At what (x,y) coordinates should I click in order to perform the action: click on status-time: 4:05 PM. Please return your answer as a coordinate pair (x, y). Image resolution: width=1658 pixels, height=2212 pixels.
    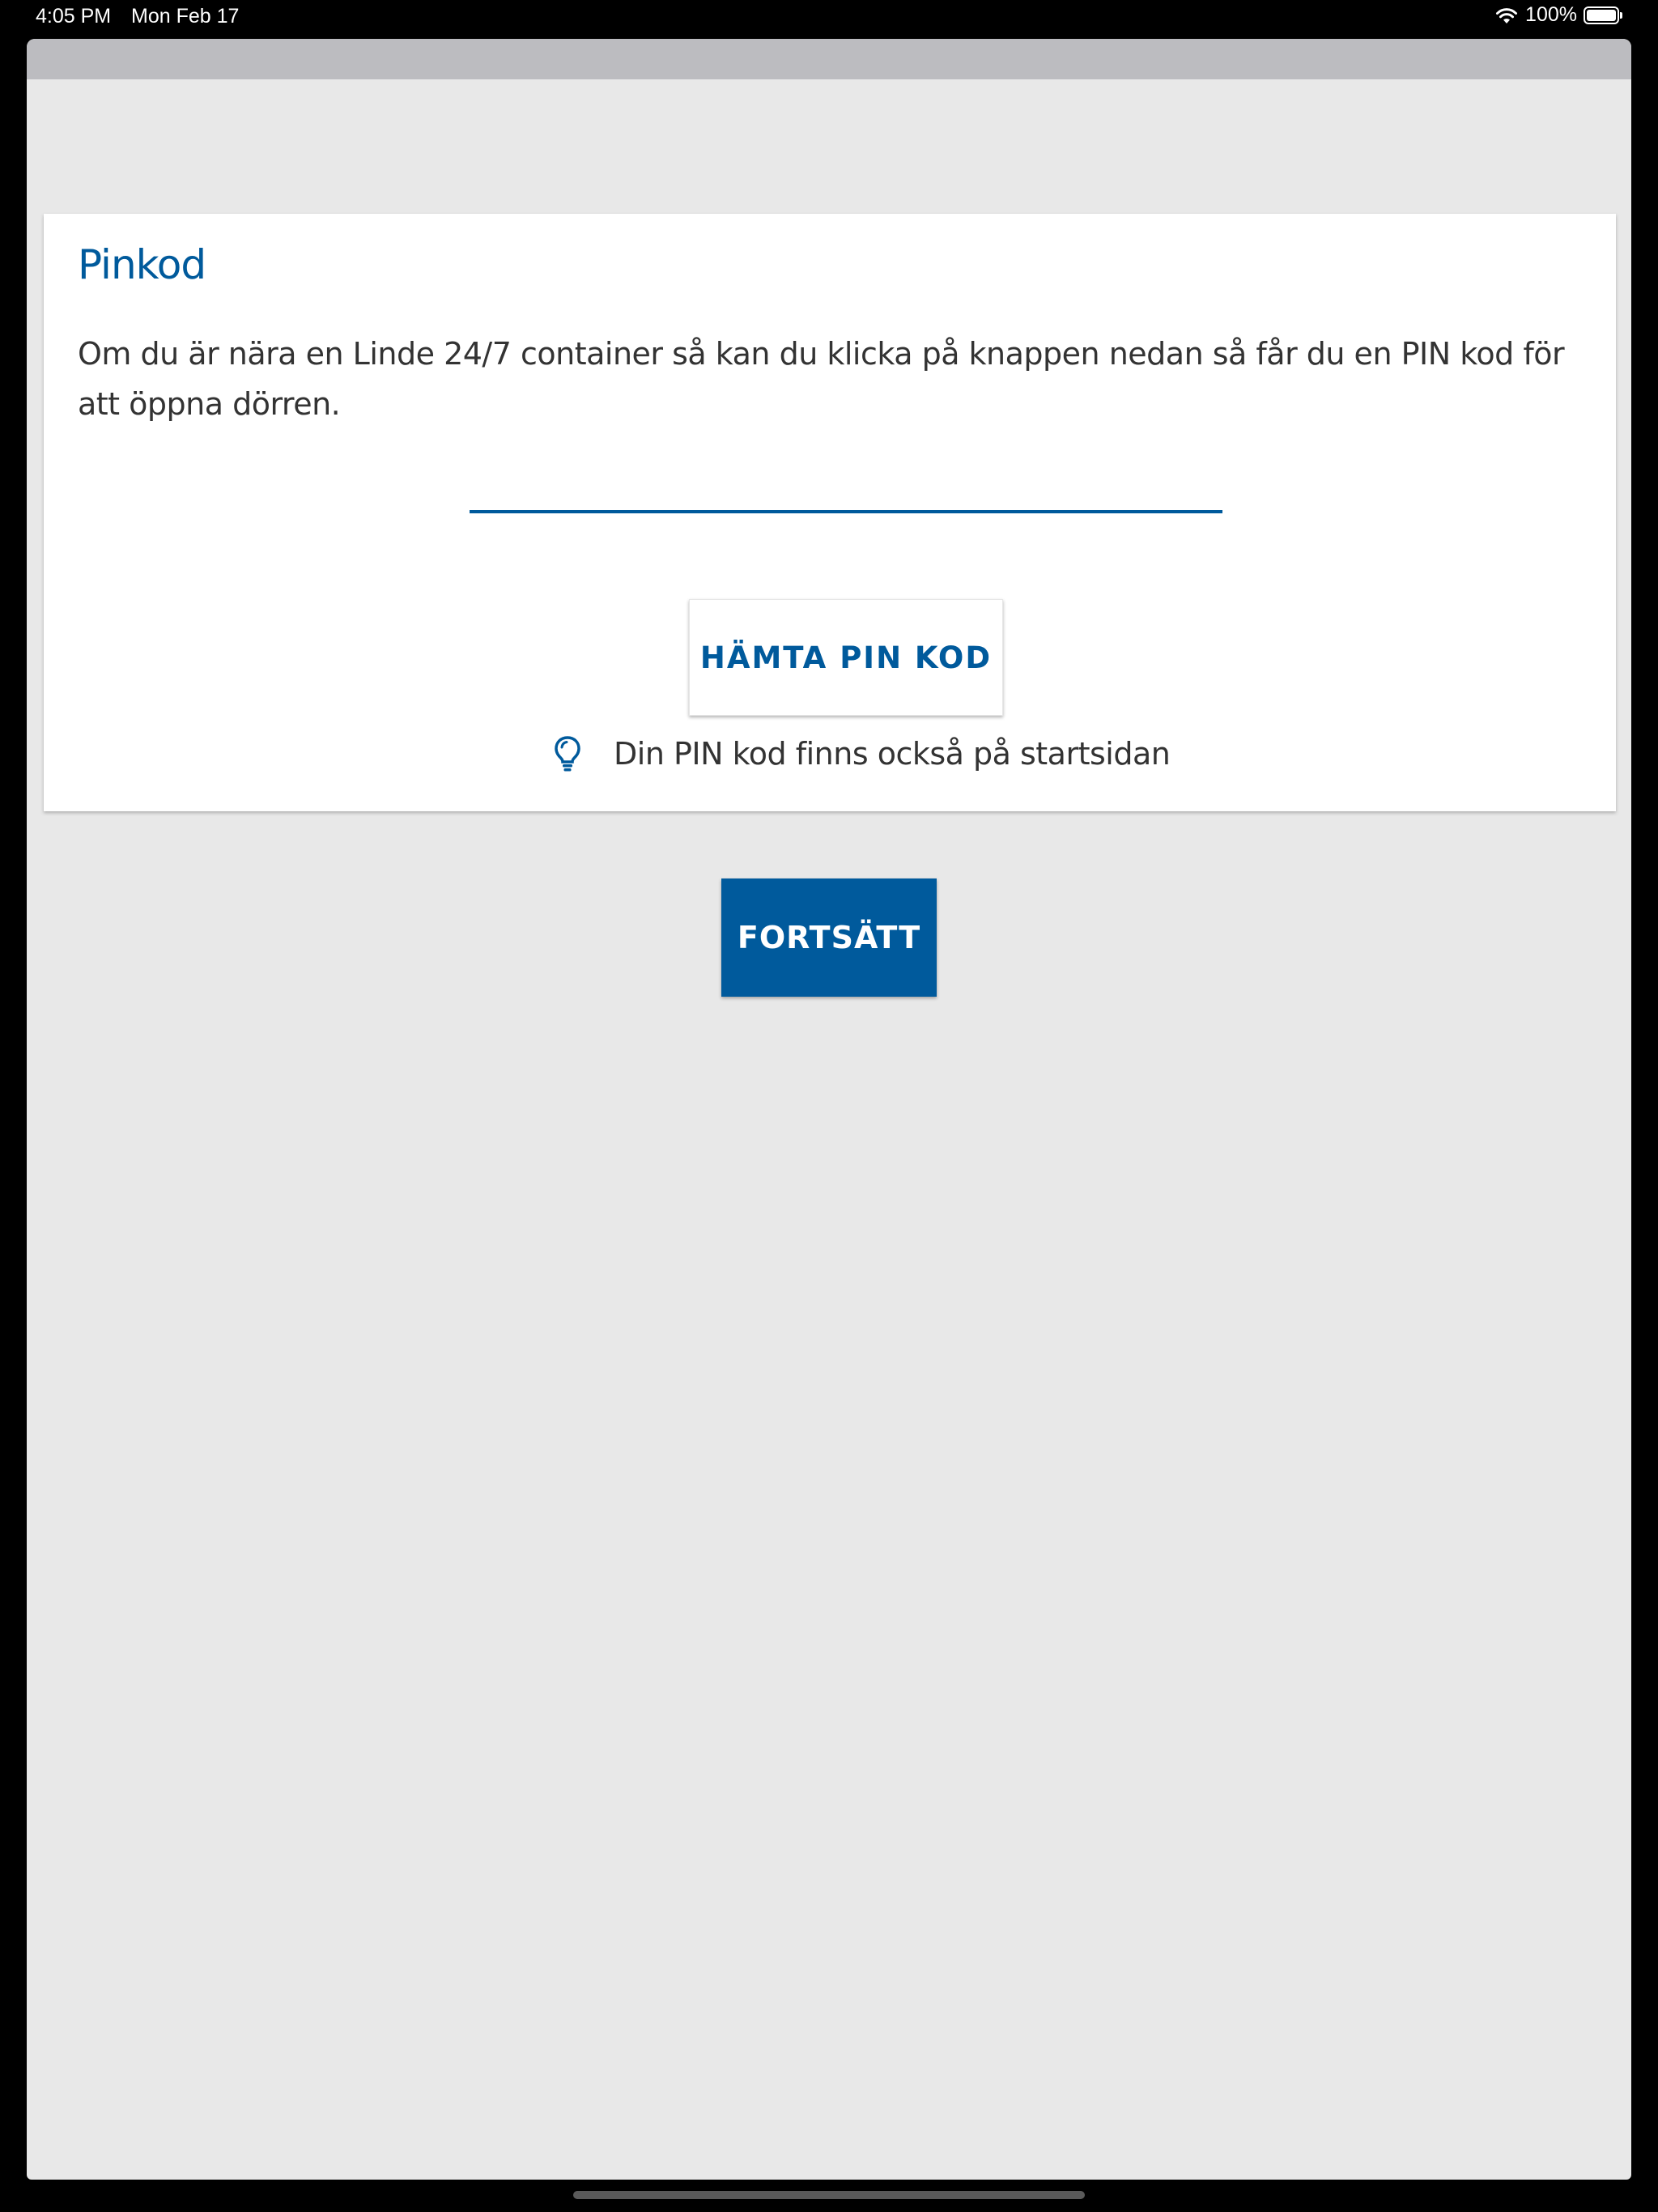
    Looking at the image, I should click on (74, 16).